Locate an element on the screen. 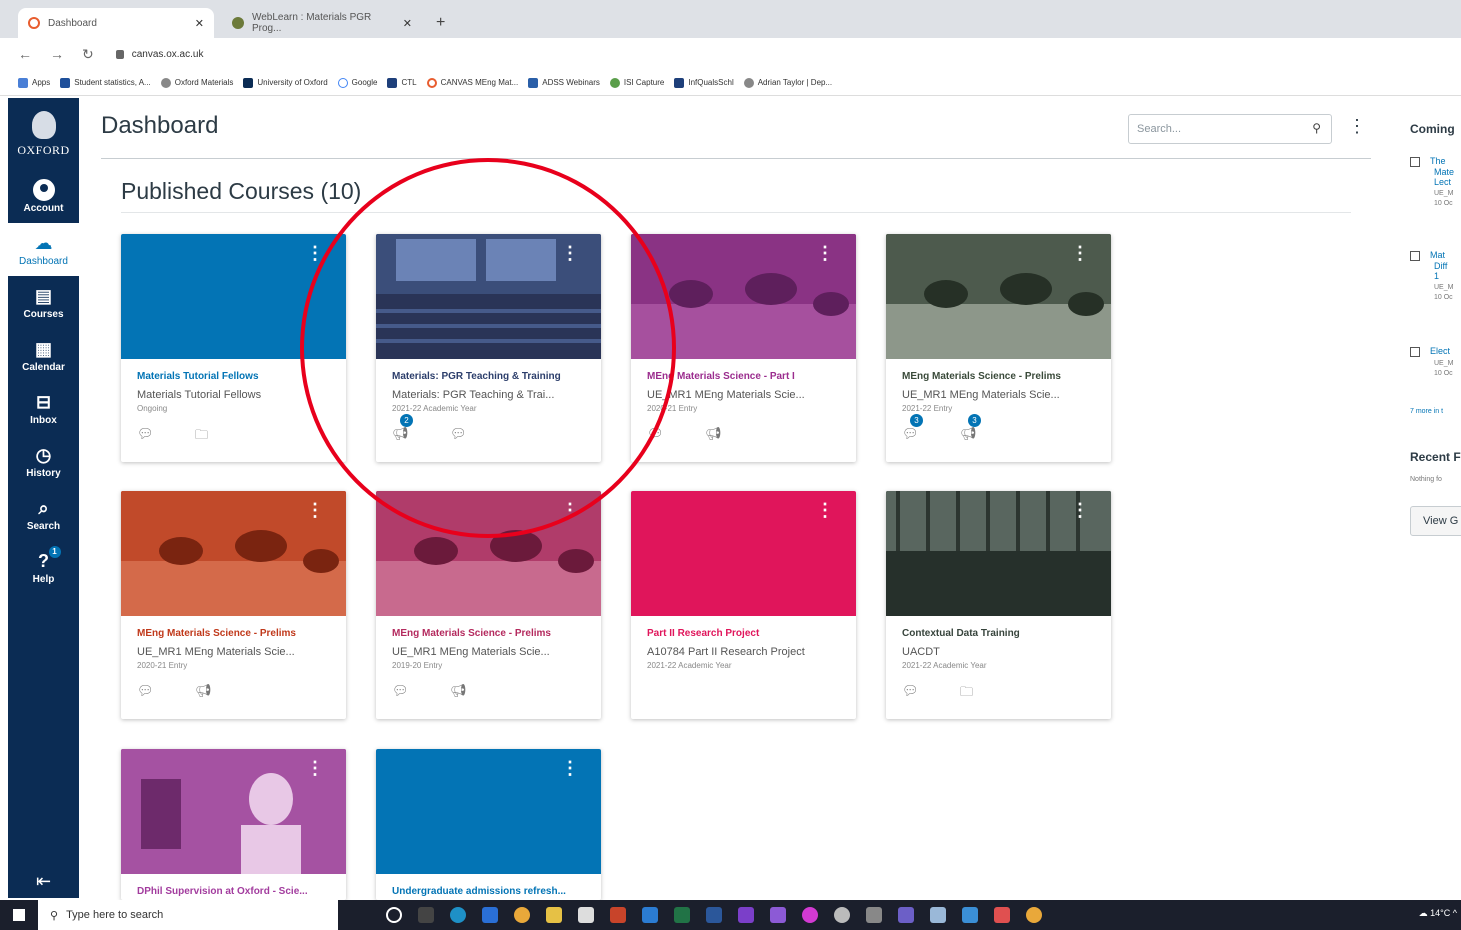 This screenshot has width=1461, height=930. forward-icon: → is located at coordinates (57, 54).